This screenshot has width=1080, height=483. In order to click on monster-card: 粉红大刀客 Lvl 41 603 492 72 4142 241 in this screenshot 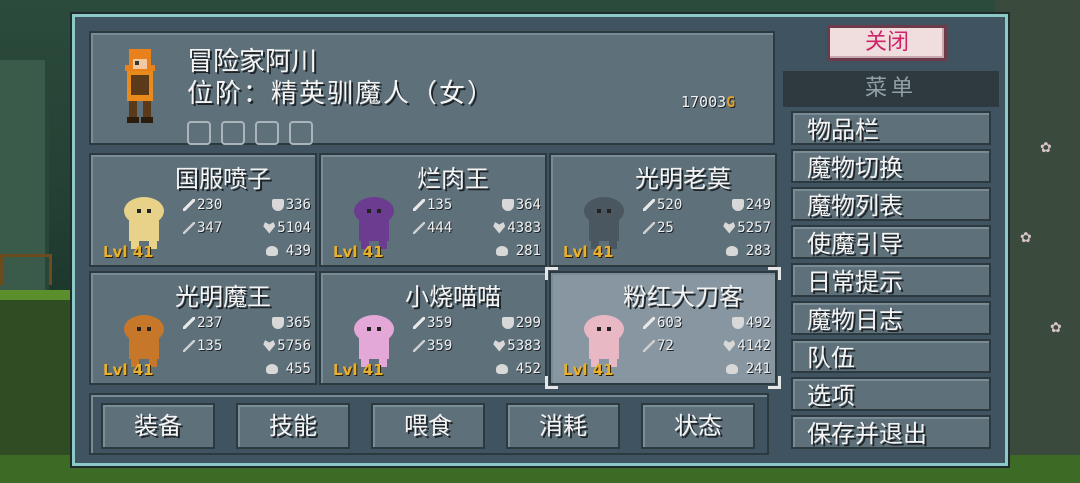, I will do `click(663, 328)`.